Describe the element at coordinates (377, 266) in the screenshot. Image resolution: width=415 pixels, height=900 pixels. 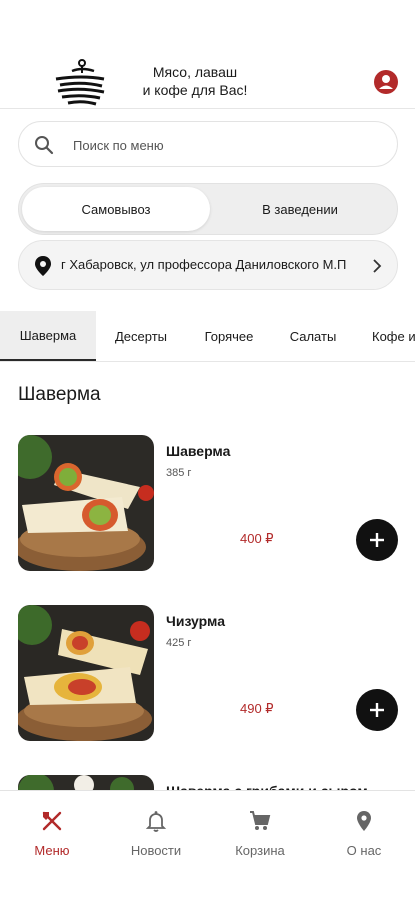
I see `chevron-right-icon` at that location.